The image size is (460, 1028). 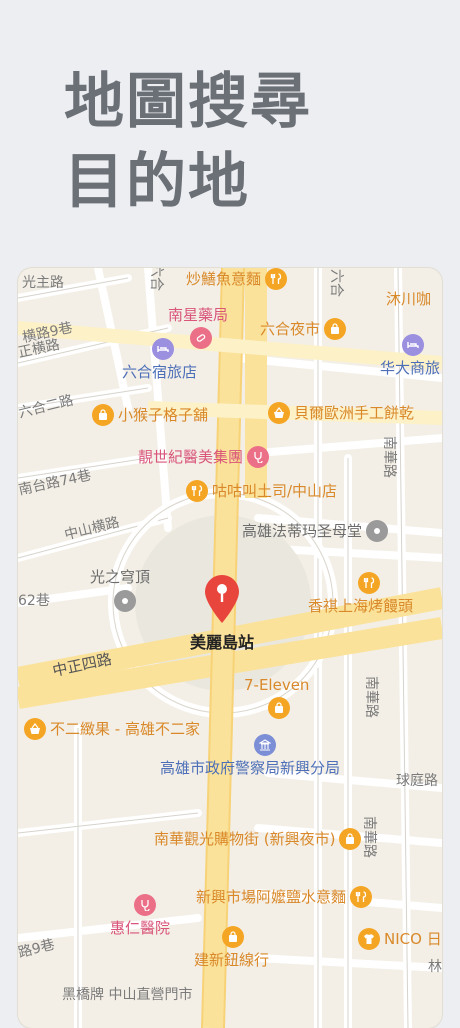 What do you see at coordinates (410, 368) in the screenshot?
I see `poi-label: 华大商旅` at bounding box center [410, 368].